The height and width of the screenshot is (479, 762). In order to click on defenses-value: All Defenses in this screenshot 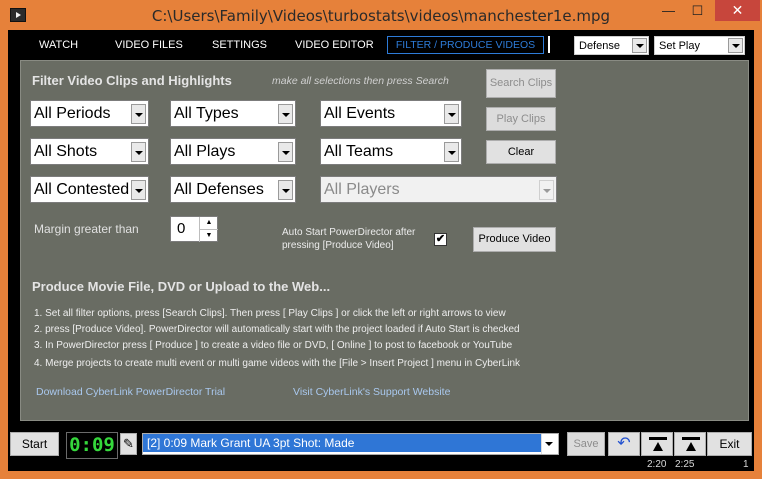, I will do `click(219, 189)`.